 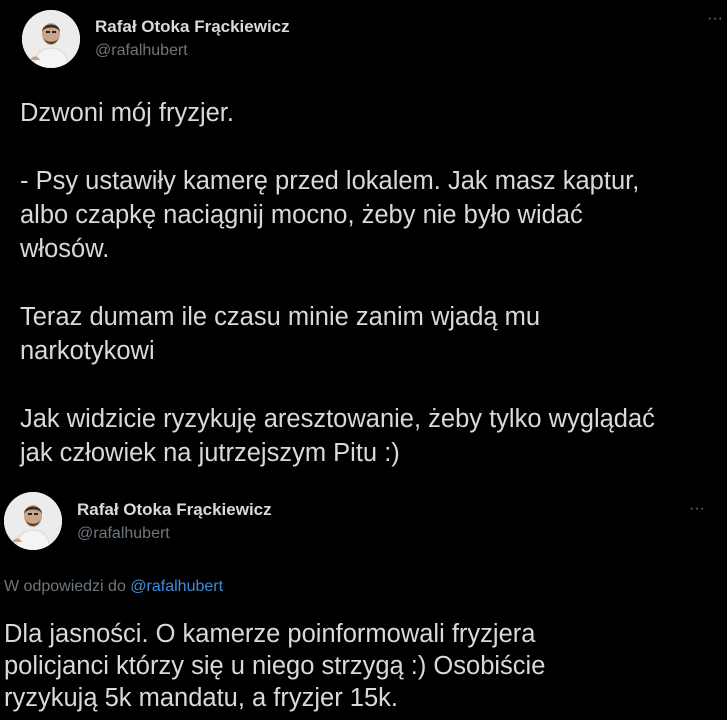 I want to click on reply-context: W odpowiedzi do @rafalhubert, so click(x=113, y=587).